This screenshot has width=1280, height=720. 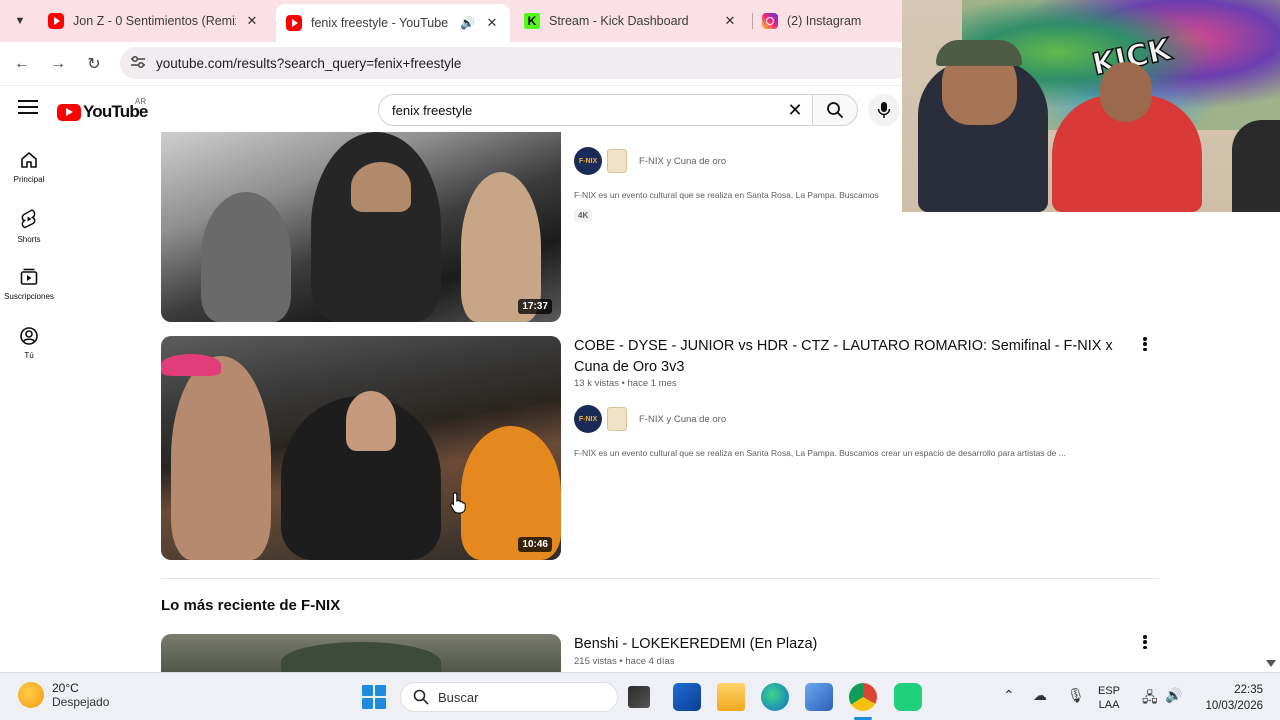 I want to click on network-icon: 🖧, so click(x=1150, y=699).